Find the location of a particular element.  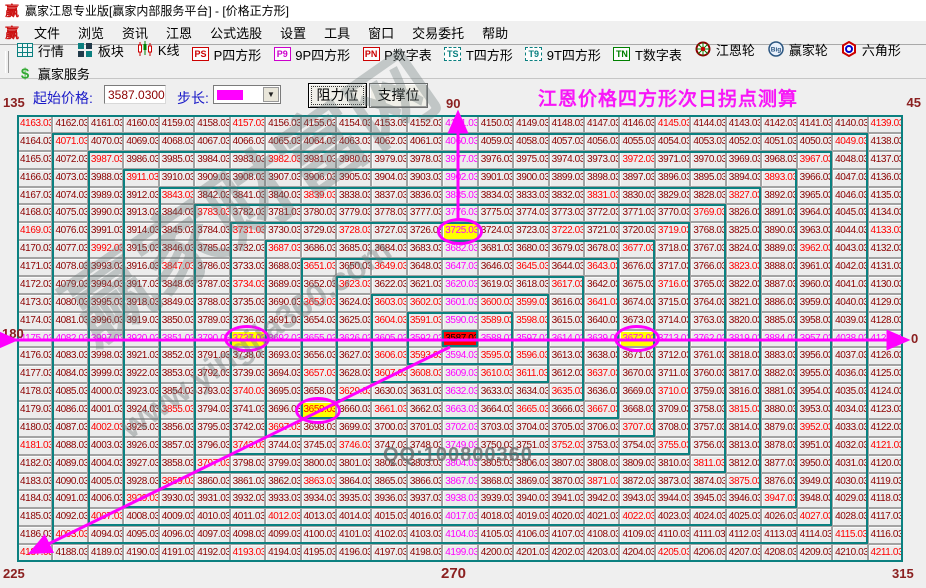

grid-cell: 4006.03 is located at coordinates (105, 499).